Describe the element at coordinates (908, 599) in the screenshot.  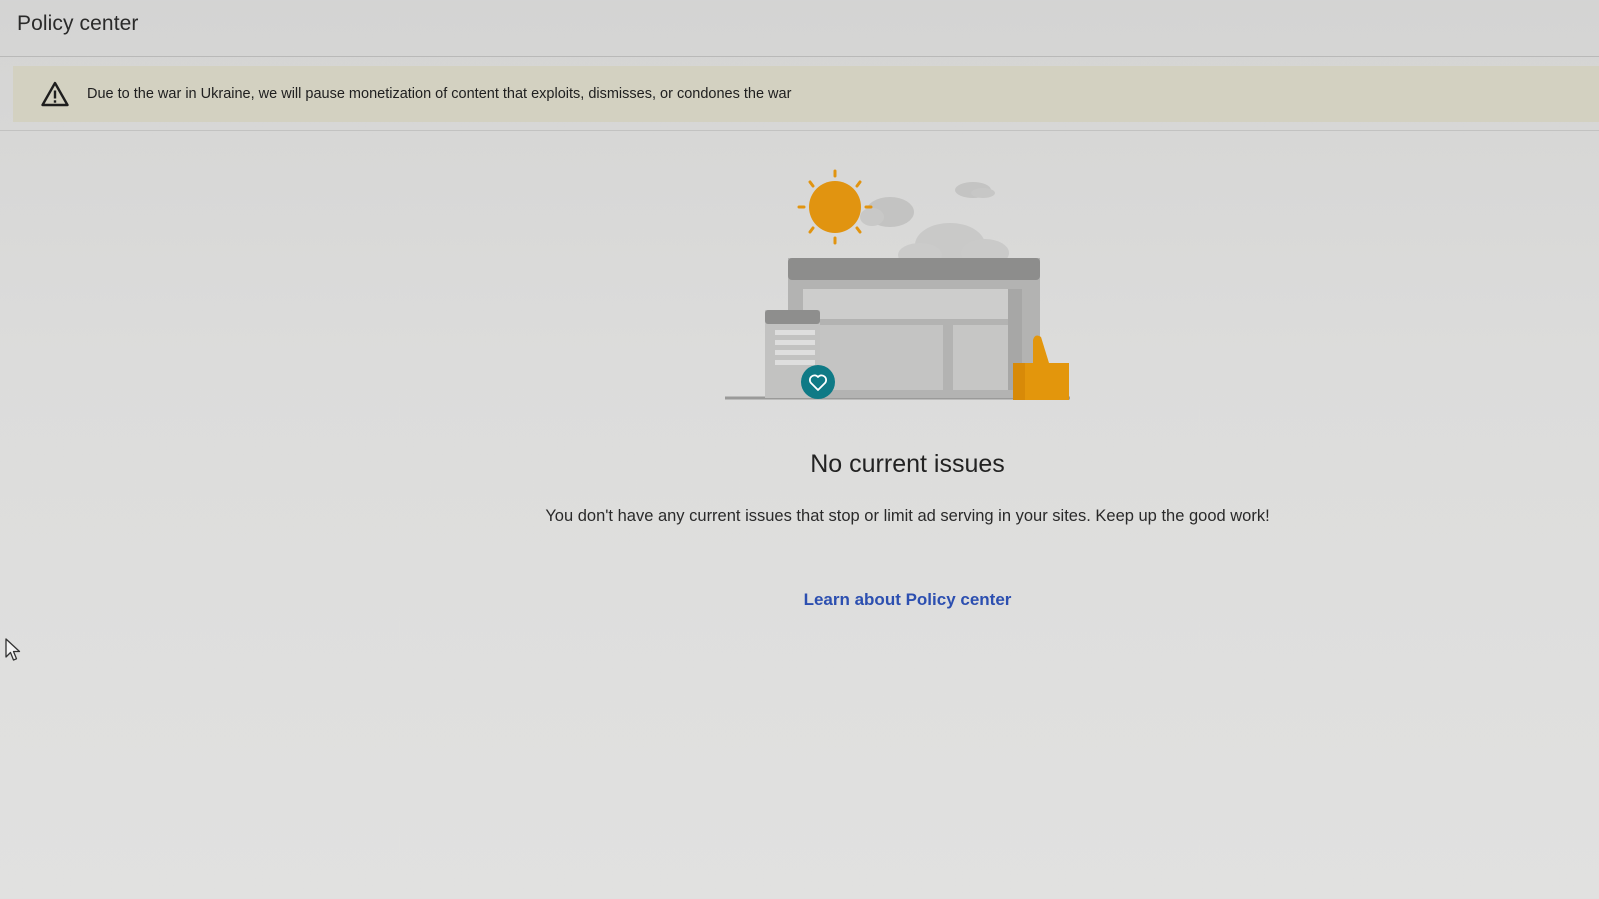
I see `learn-policy-center-link: Learn about Policy center` at that location.